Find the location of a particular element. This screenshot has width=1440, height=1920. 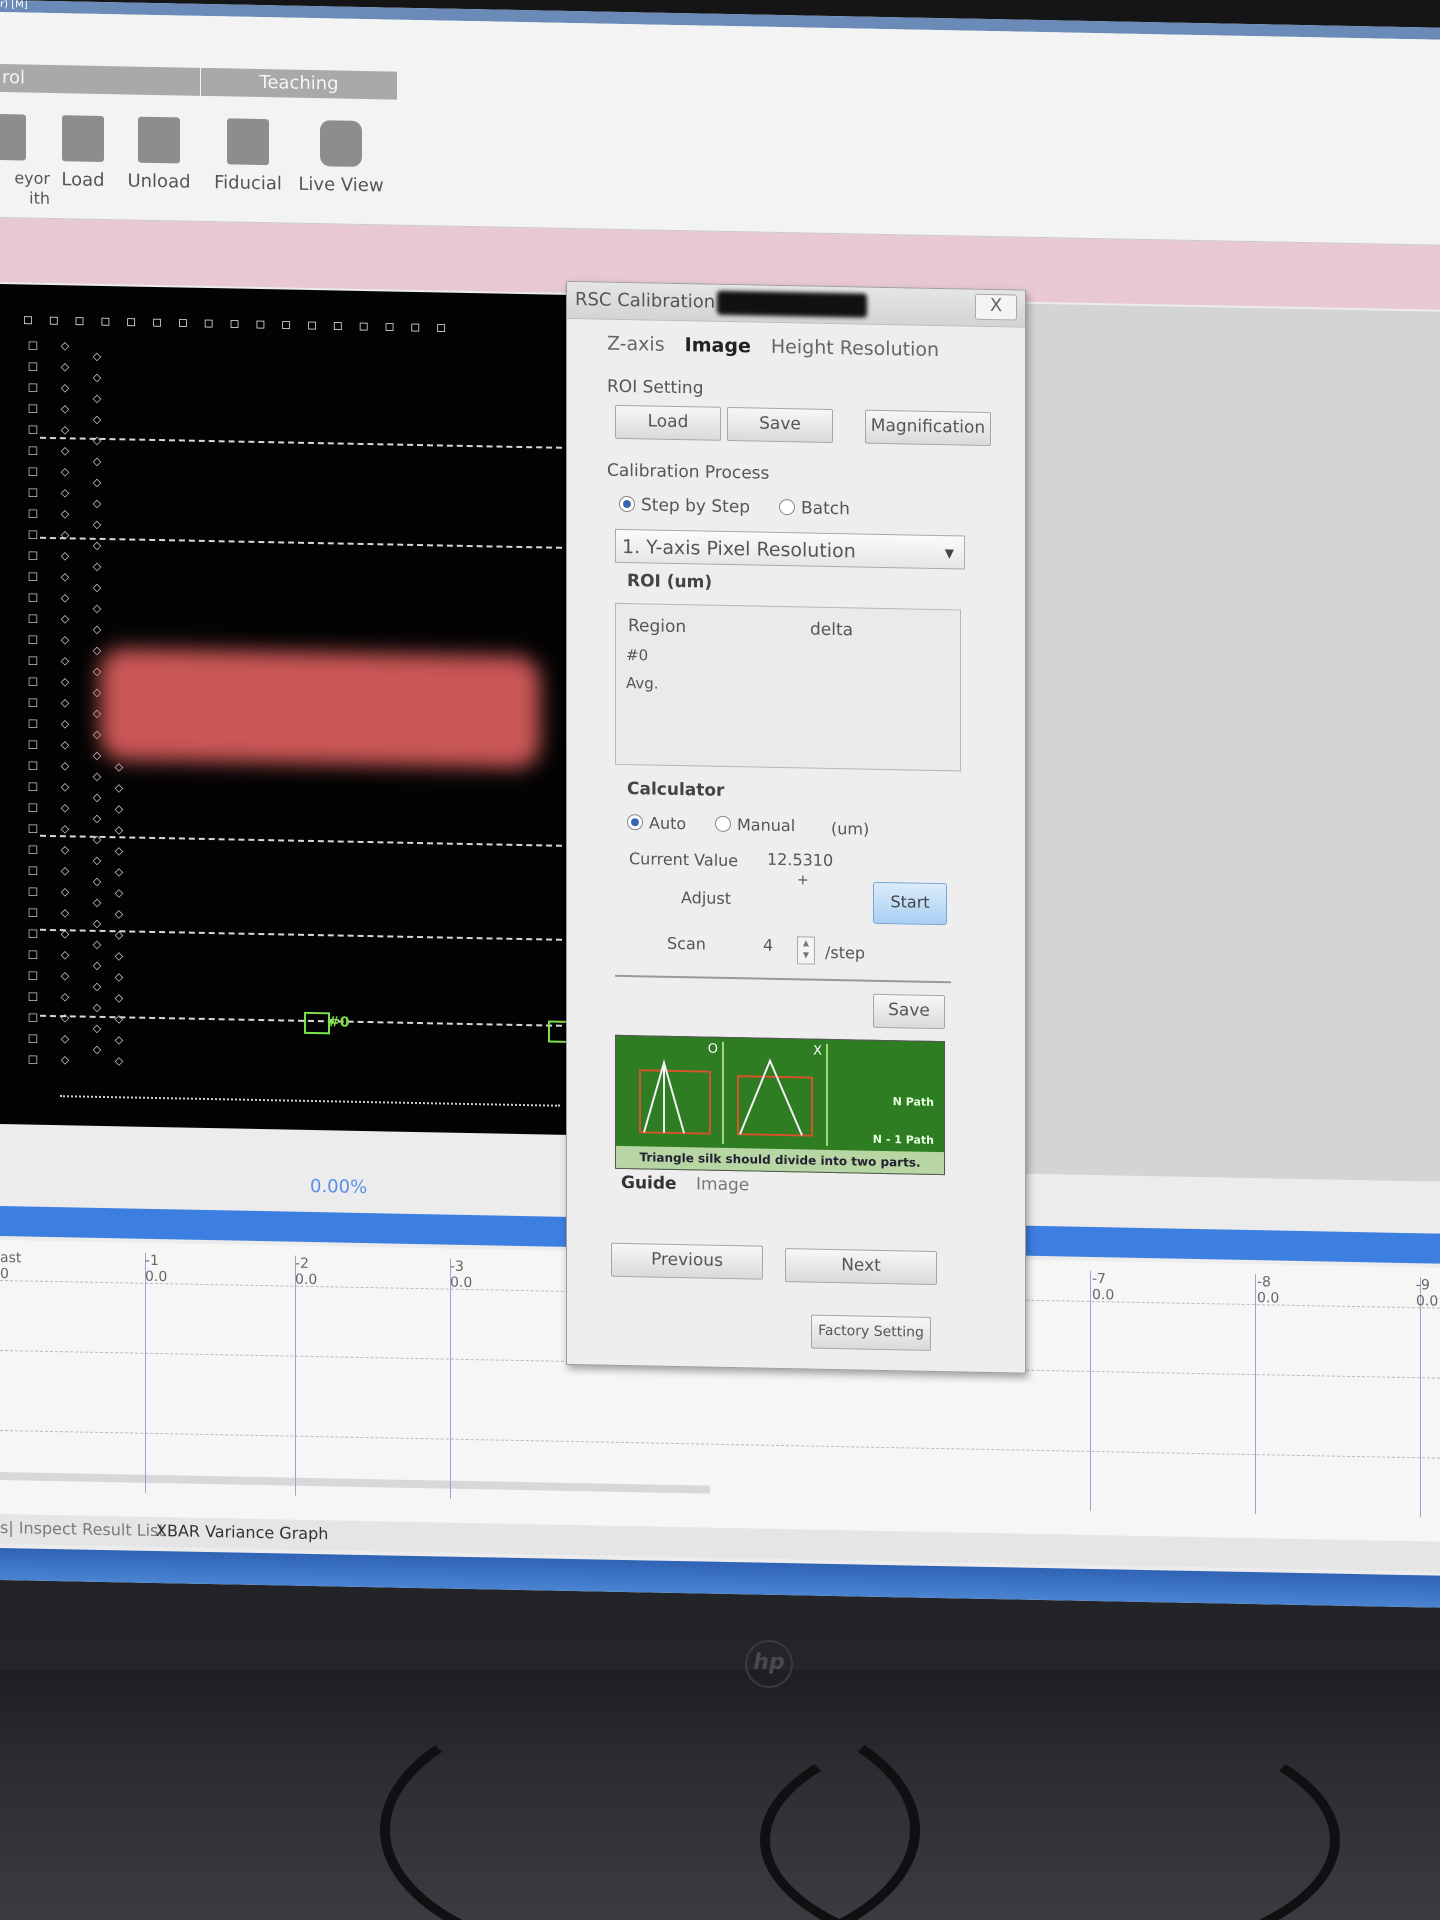

progress-percent: 0.00% is located at coordinates (339, 1187).